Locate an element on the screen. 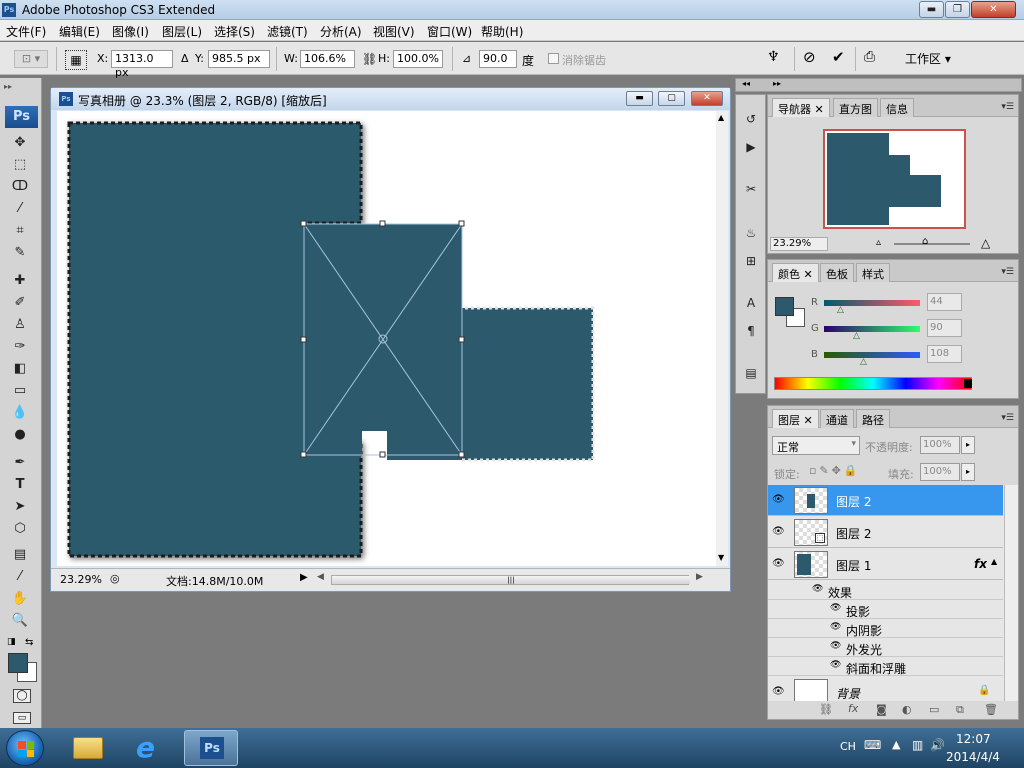 This screenshot has height=768, width=1024. vertical-scrollbar: ▲ ▼ is located at coordinates (722, 338).